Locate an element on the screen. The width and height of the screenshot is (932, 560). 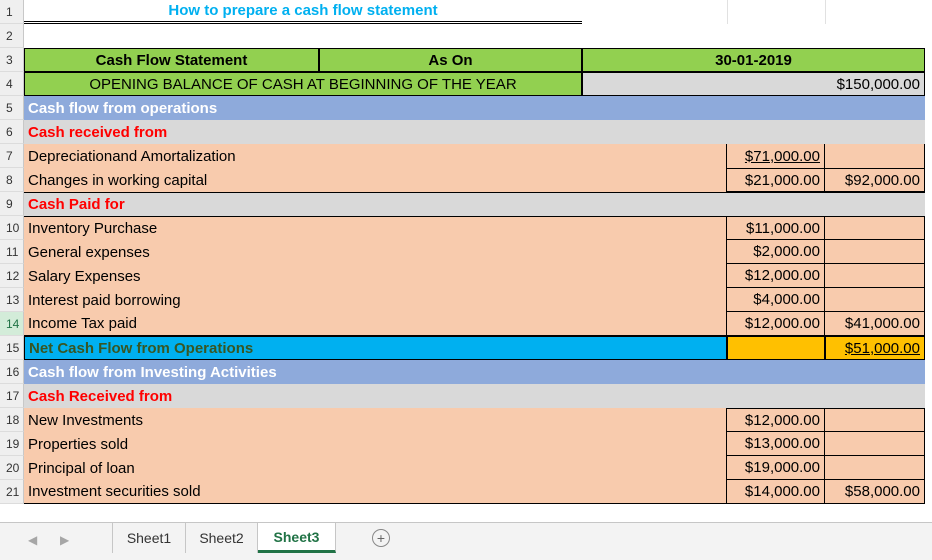
row-10: 10 Inventory Purchase $11,000.00 is located at coordinates (466, 228).